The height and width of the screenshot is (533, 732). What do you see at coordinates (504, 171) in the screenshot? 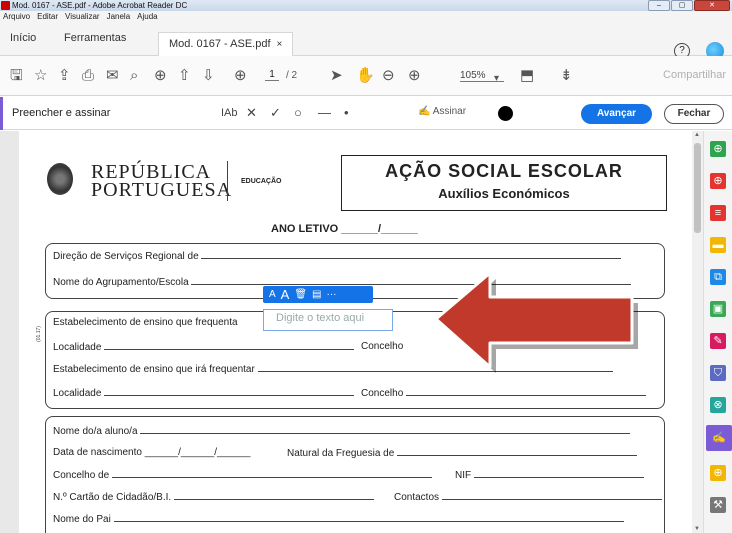
I see `form-title: AÇÃO SOCIAL ESCOLAR` at bounding box center [504, 171].